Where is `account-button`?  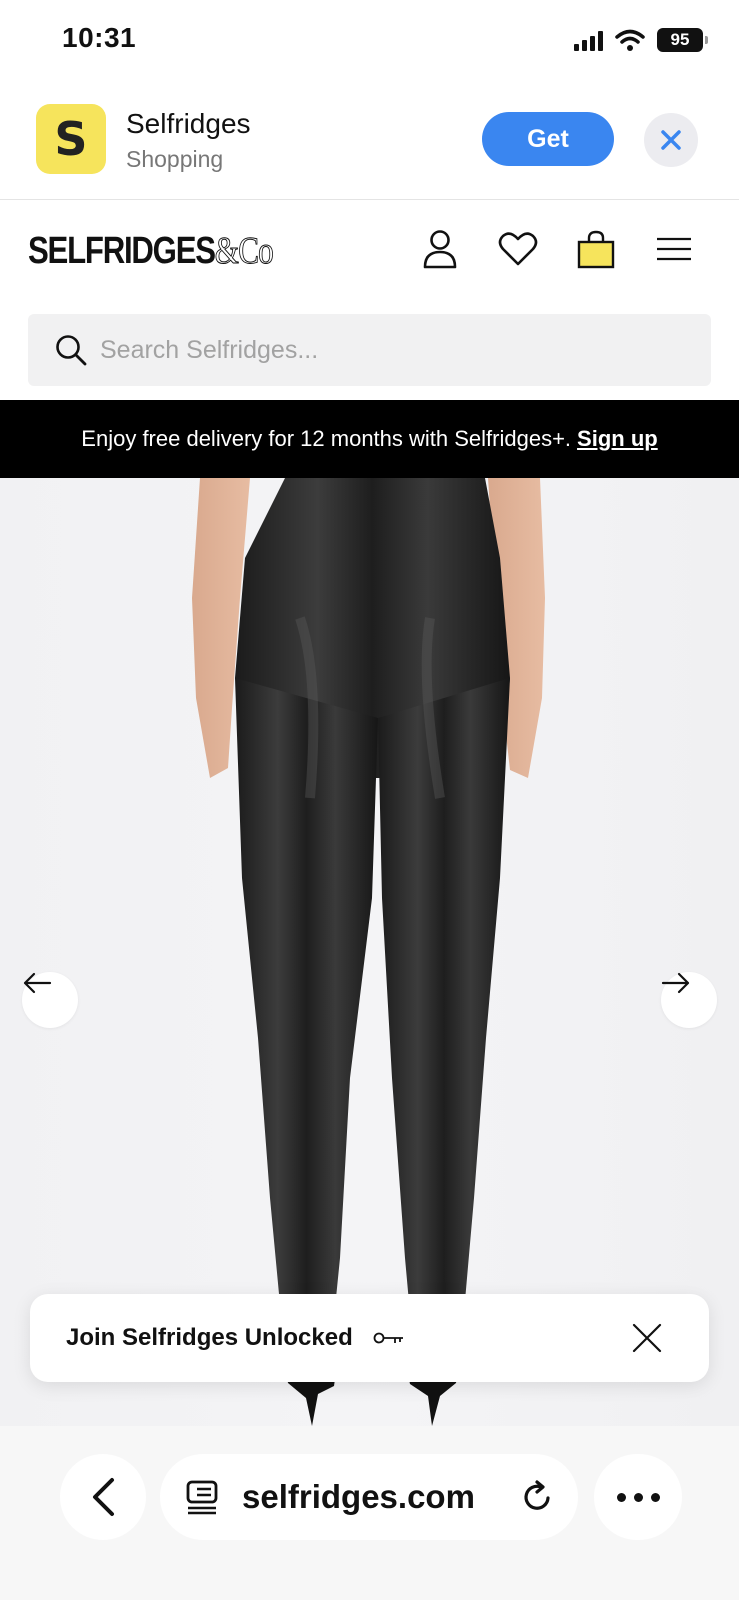 account-button is located at coordinates (440, 249).